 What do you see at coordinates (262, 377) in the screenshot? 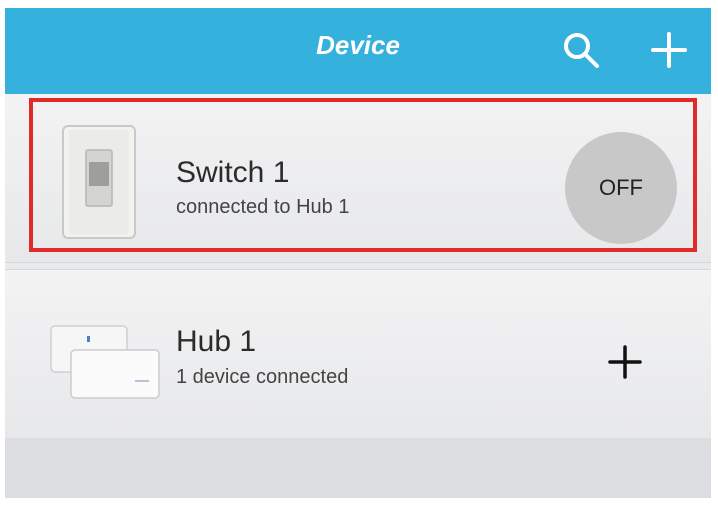
I see `device-status: 1 device connected` at bounding box center [262, 377].